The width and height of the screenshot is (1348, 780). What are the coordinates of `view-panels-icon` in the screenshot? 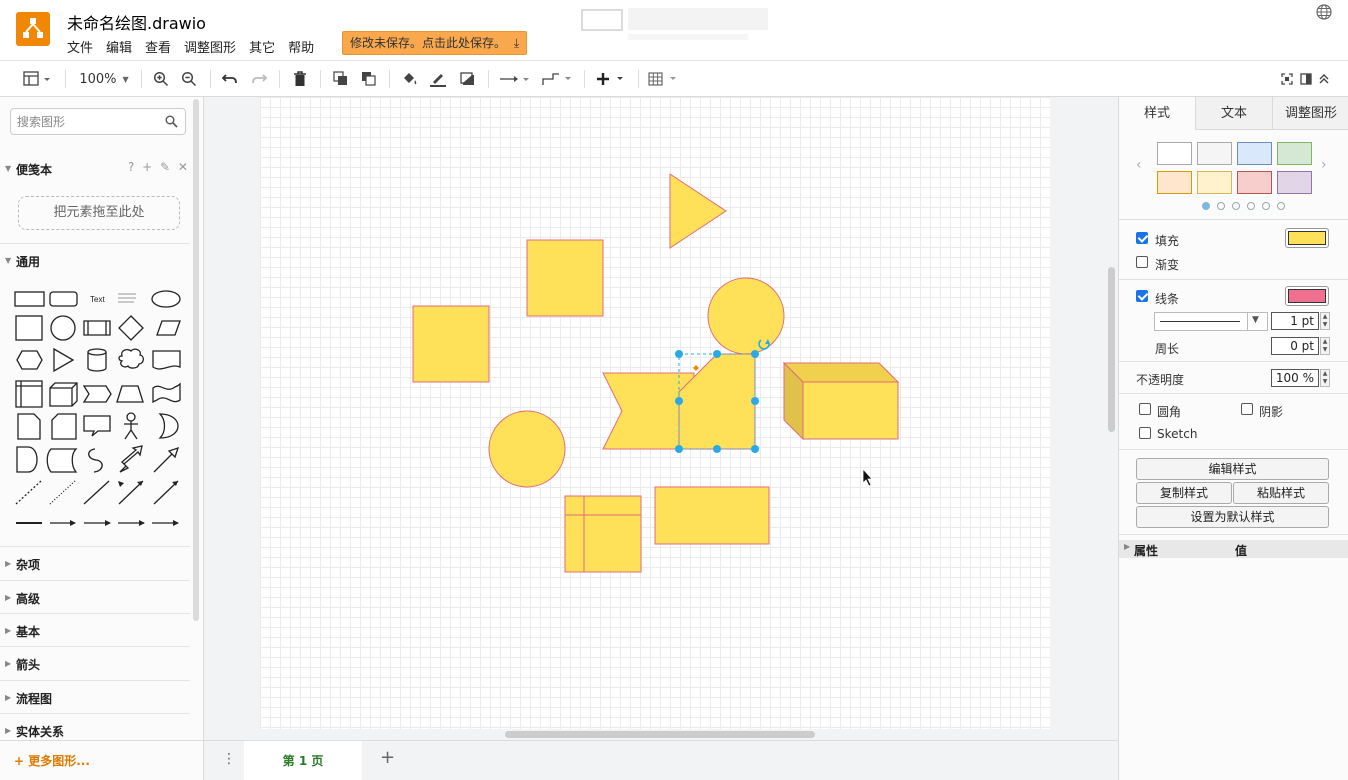 It's located at (38, 79).